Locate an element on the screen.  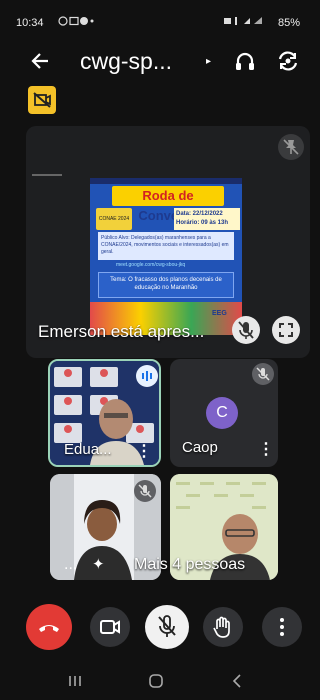
chevron-left-icon is located at coordinates (236, 681).